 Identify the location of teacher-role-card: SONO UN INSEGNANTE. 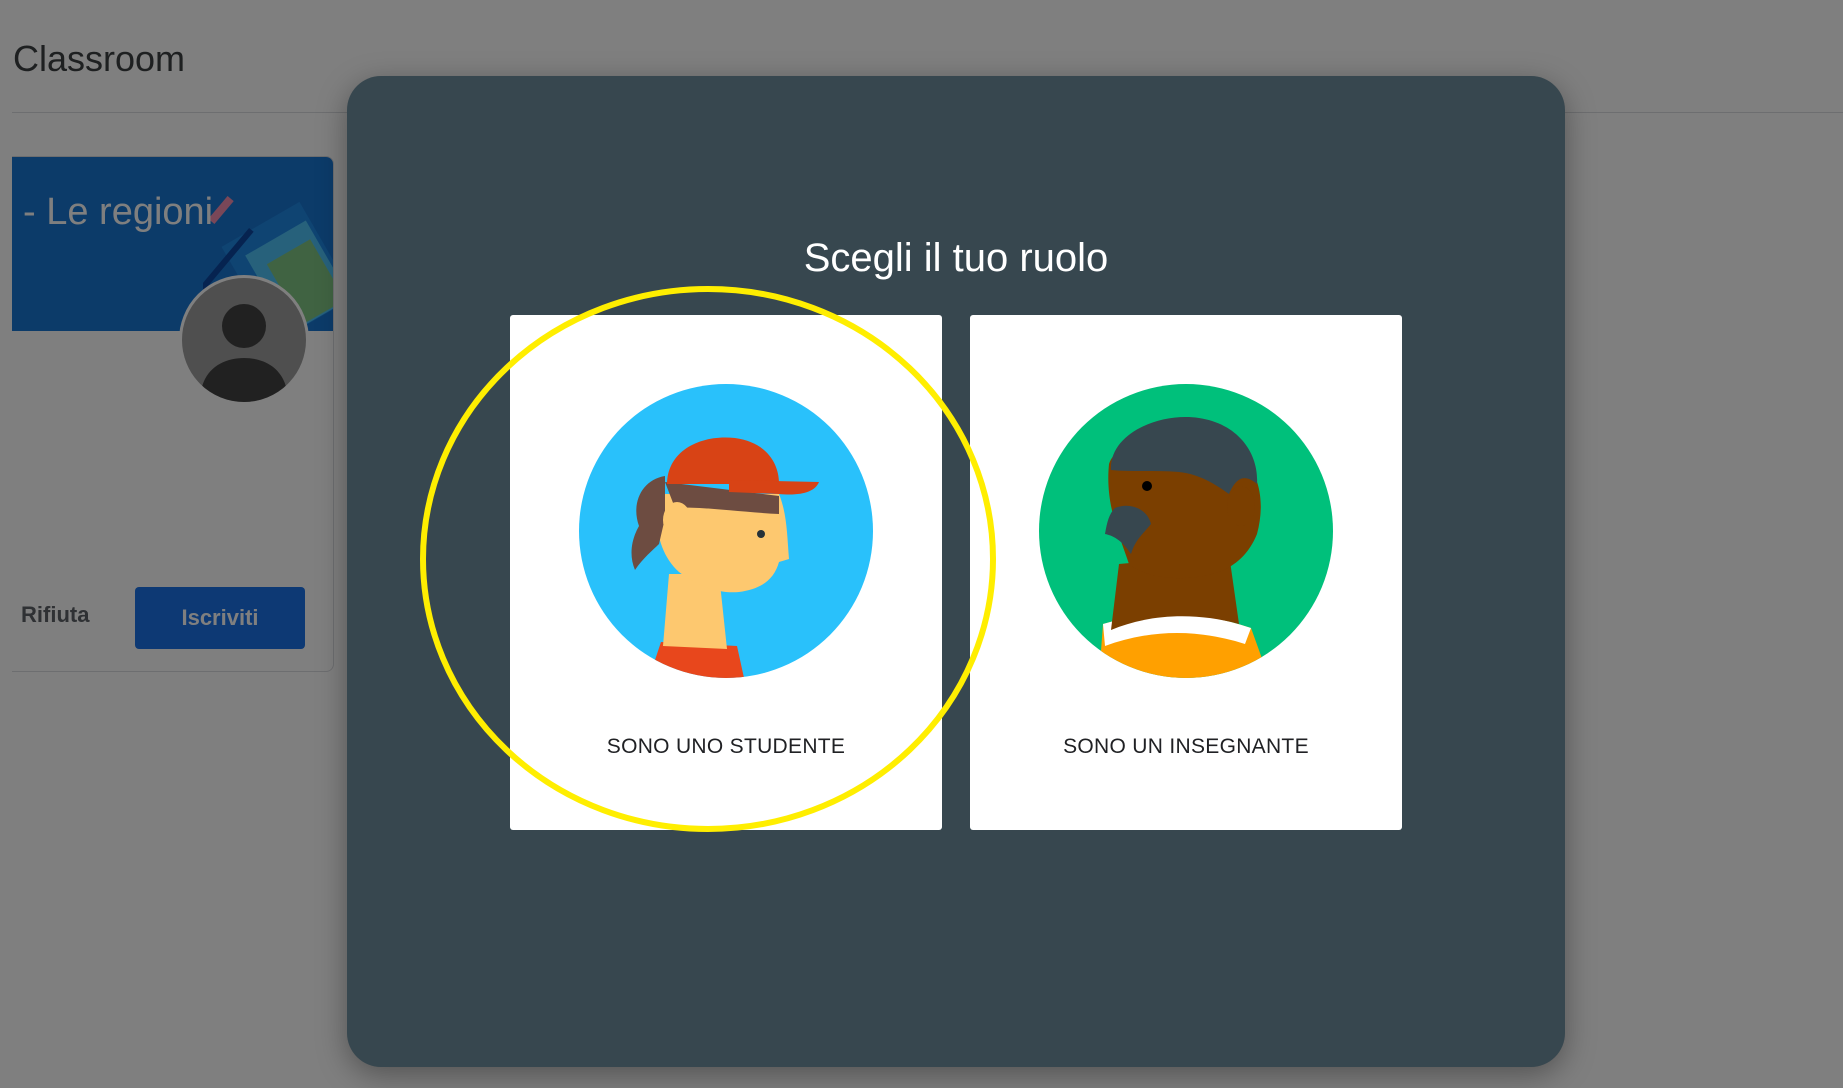
(1186, 572).